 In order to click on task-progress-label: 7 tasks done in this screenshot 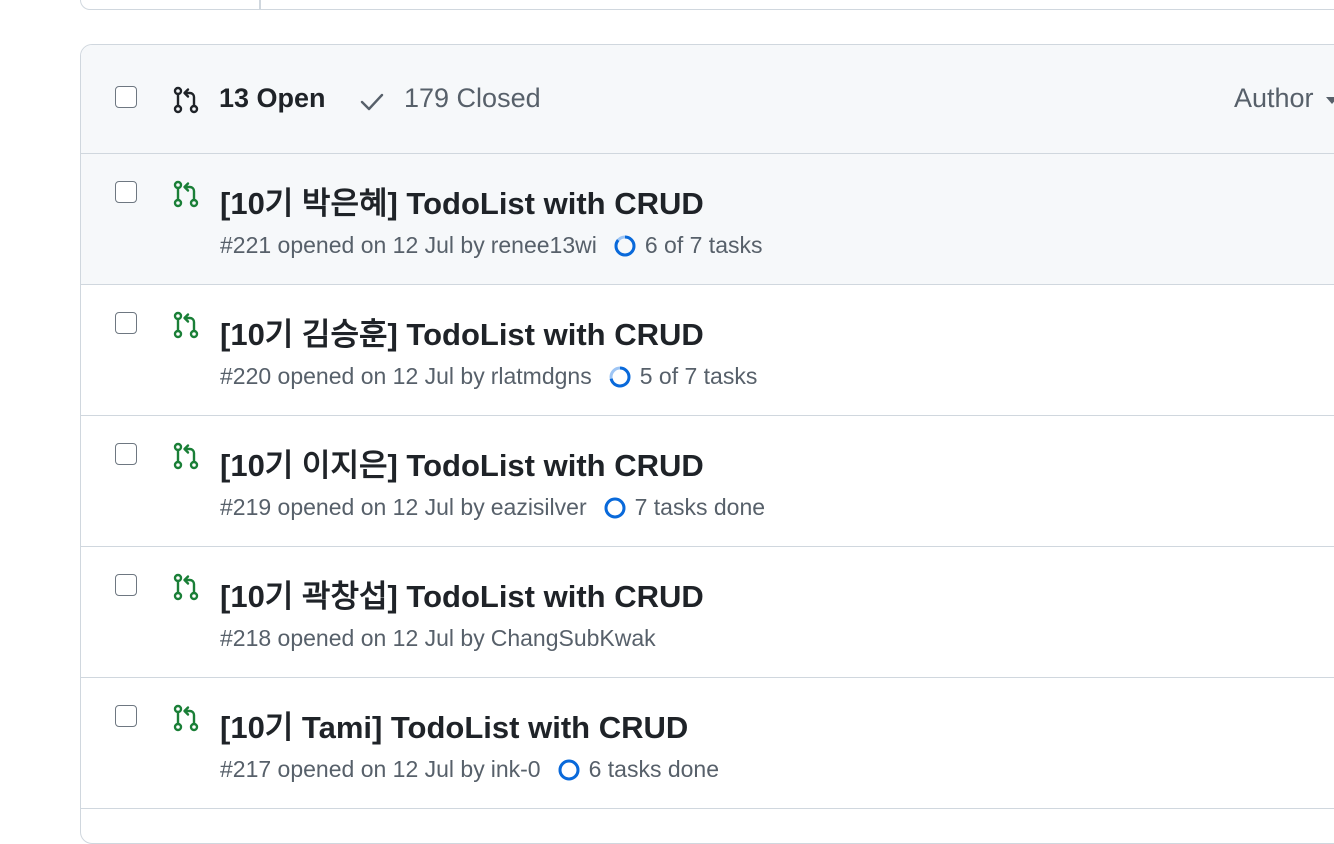, I will do `click(700, 507)`.